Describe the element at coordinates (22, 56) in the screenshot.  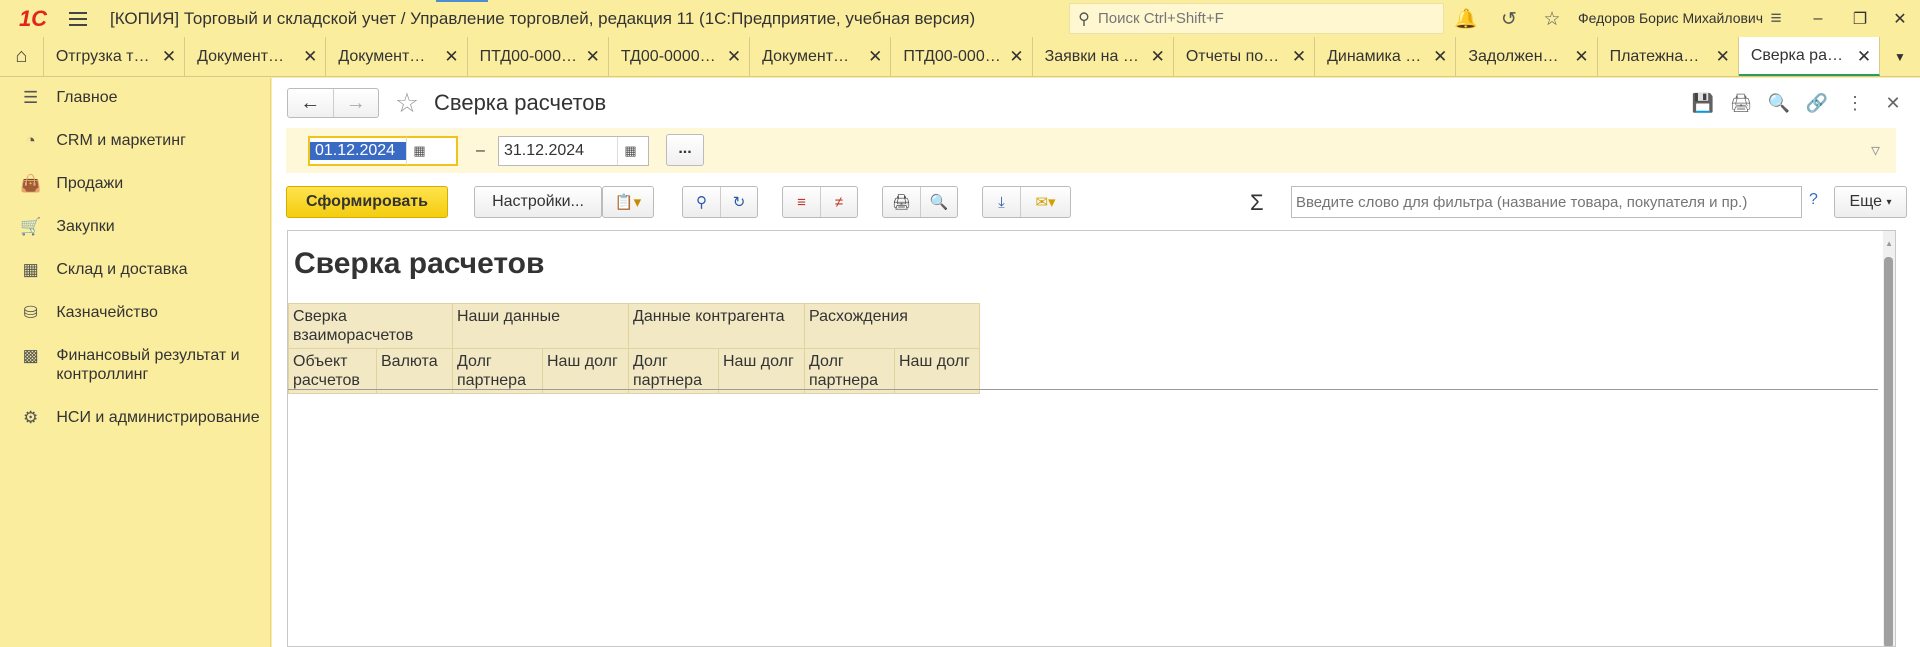
I see `home-icon: ⌂` at that location.